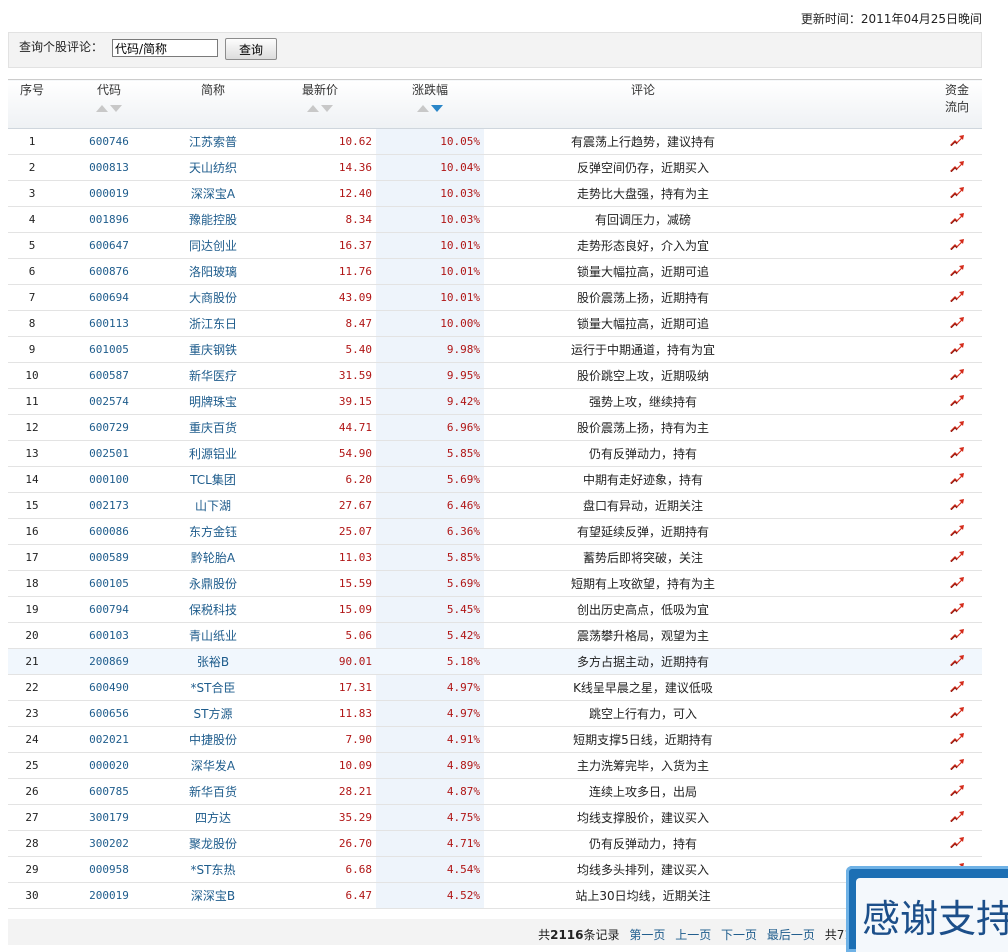 This screenshot has width=1008, height=952. Describe the element at coordinates (430, 104) in the screenshot. I see `col-change: 涨跌幅` at that location.